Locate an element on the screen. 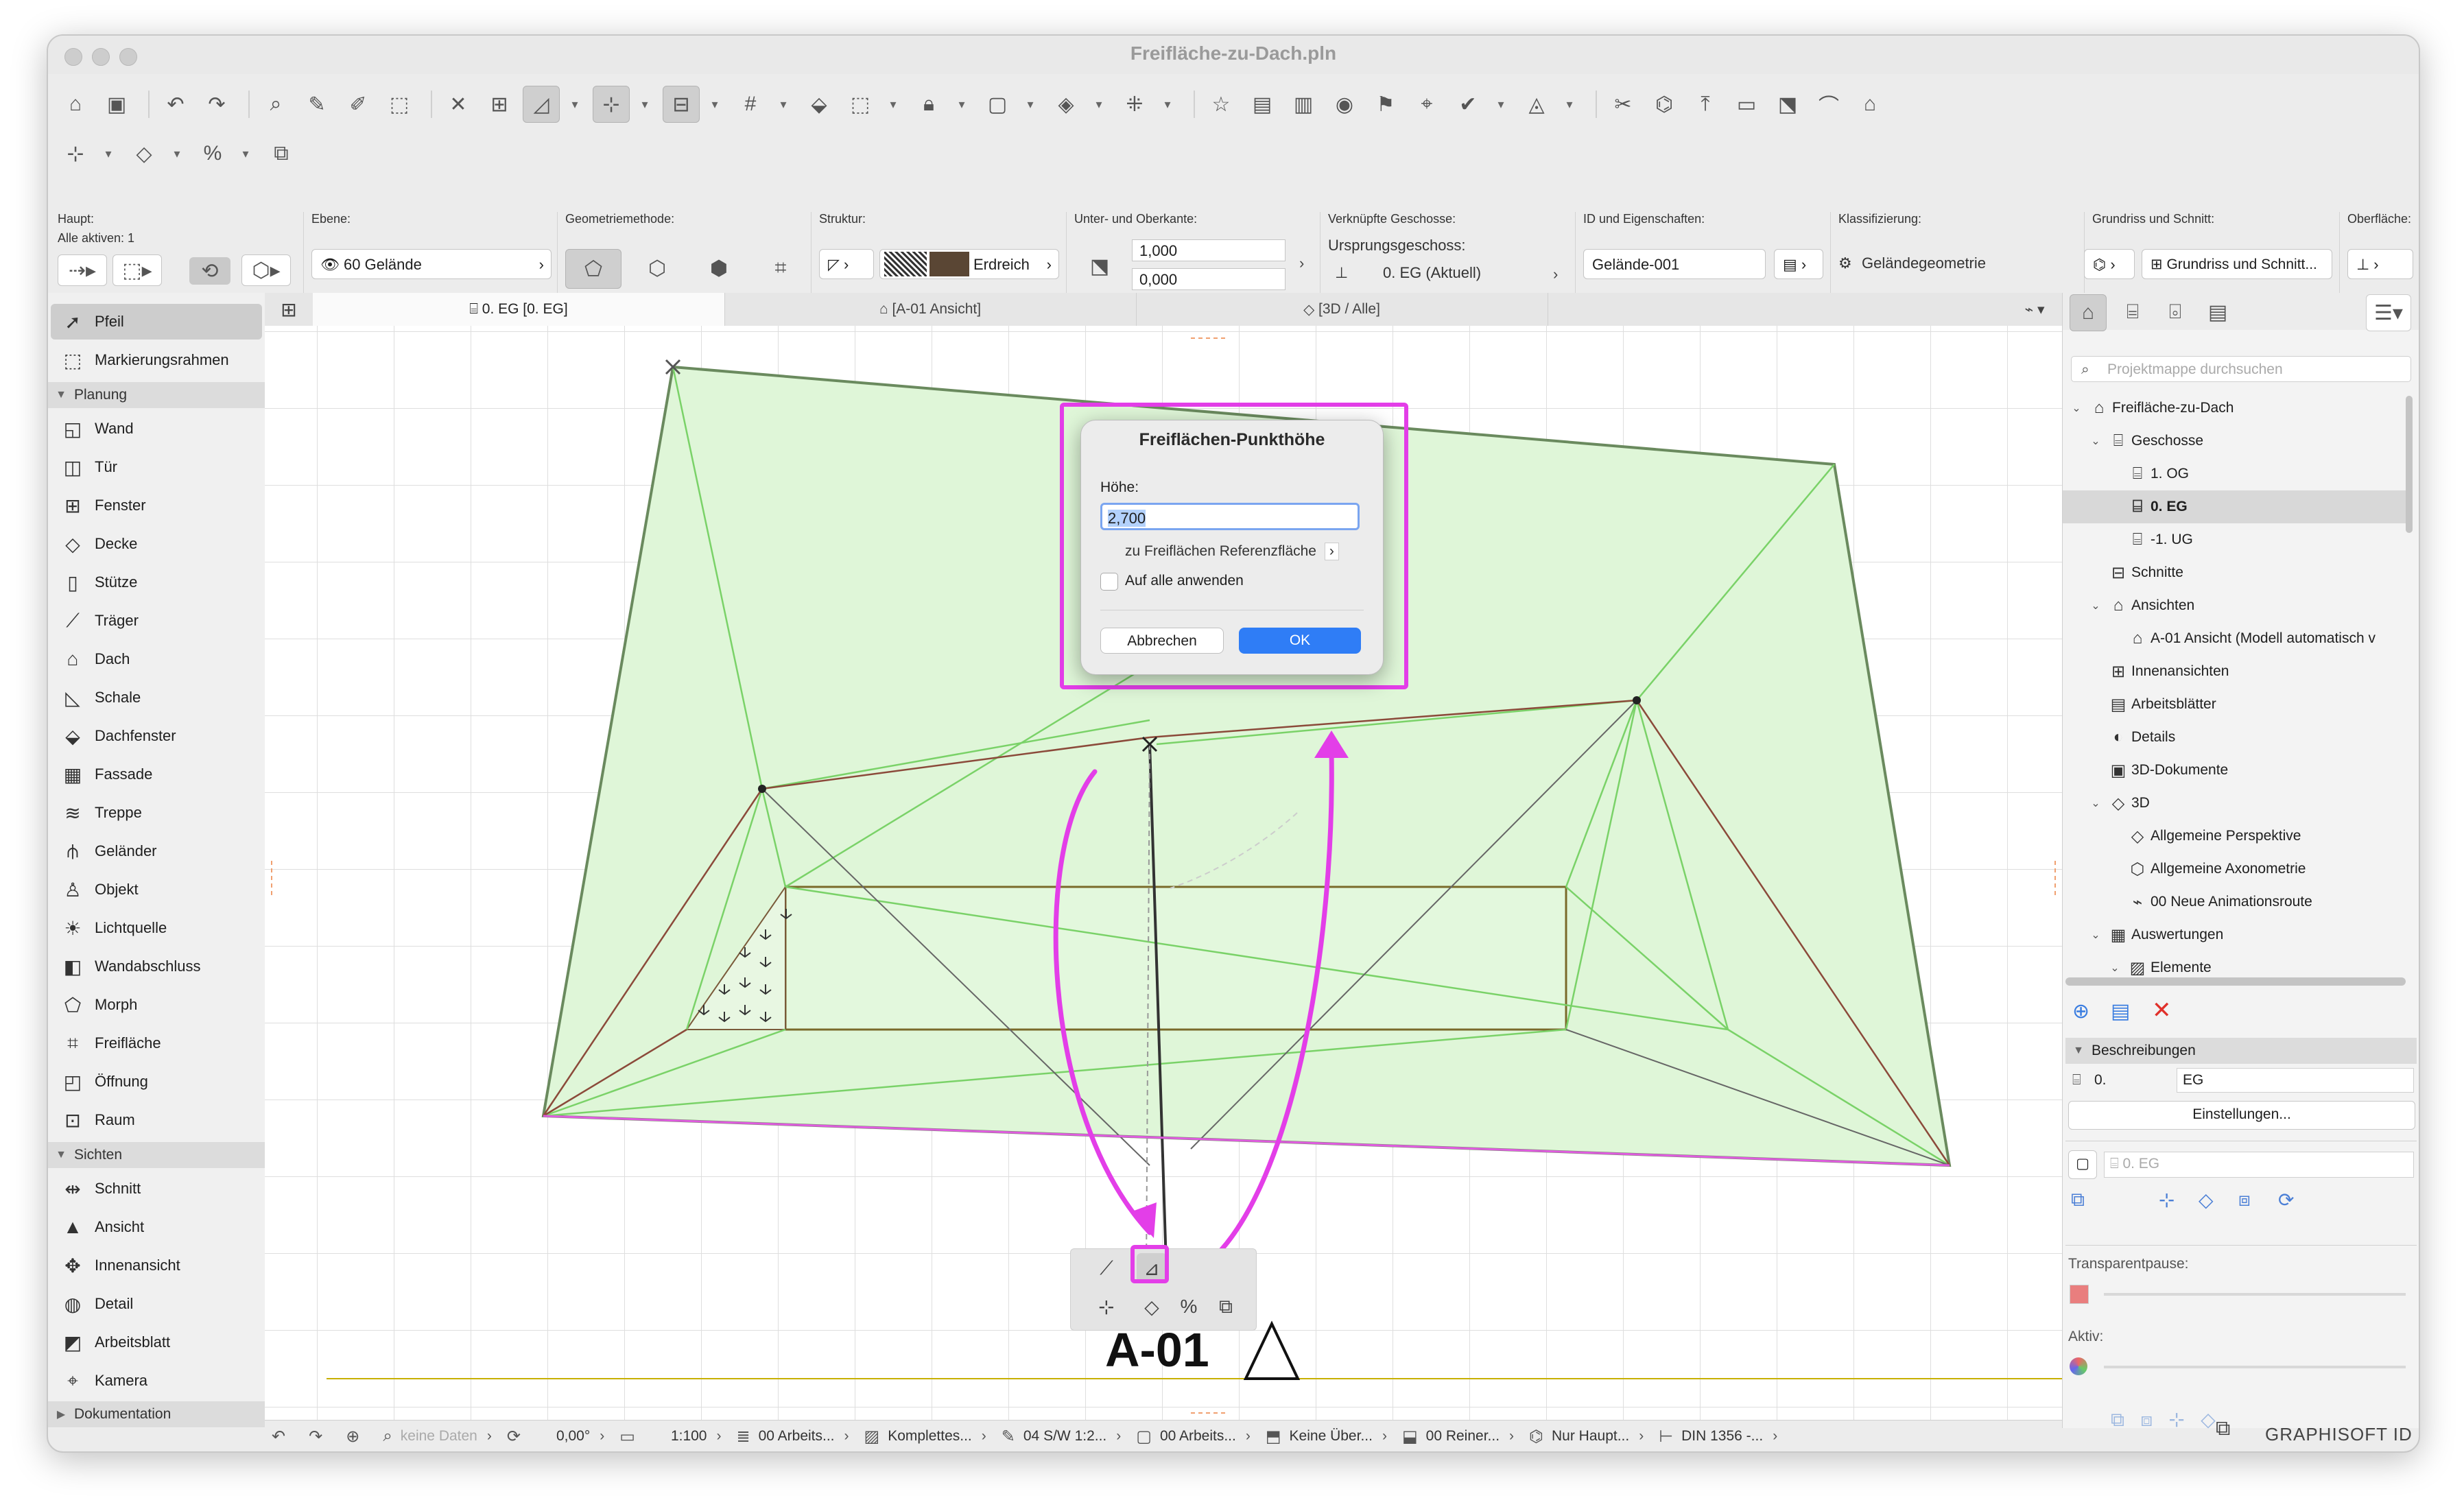  shape-icon: ◬ is located at coordinates (1537, 104).